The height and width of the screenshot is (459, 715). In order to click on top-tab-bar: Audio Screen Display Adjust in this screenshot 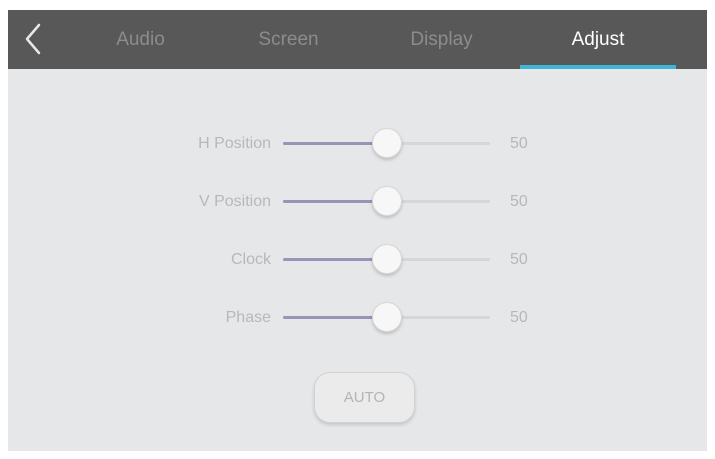, I will do `click(357, 39)`.